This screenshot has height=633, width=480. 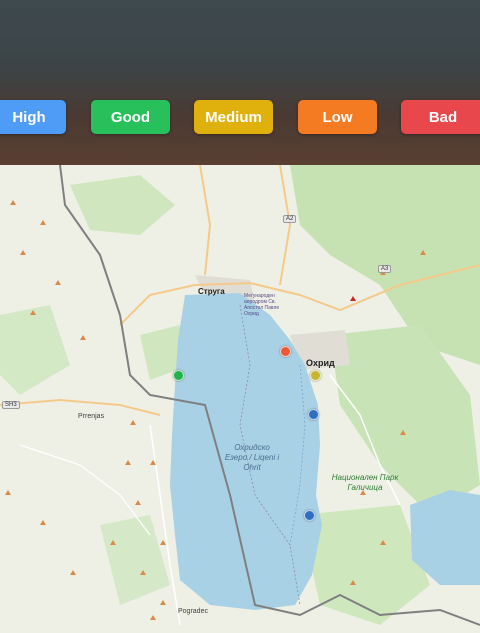 I want to click on marker-red, so click(x=285, y=351).